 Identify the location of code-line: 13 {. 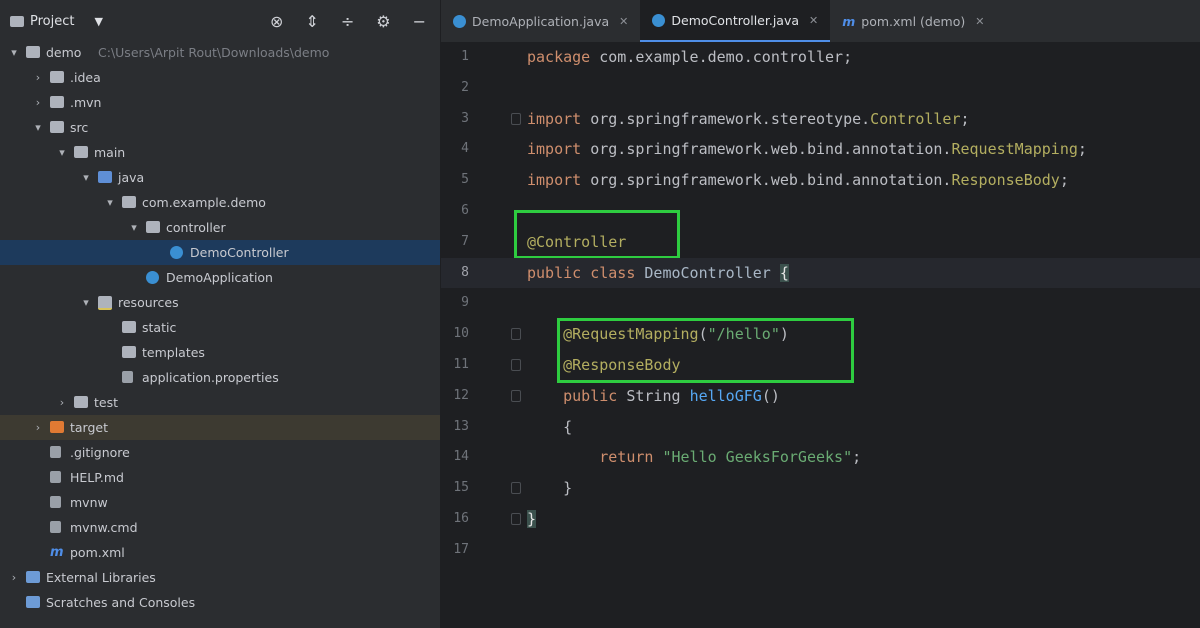
(820, 427).